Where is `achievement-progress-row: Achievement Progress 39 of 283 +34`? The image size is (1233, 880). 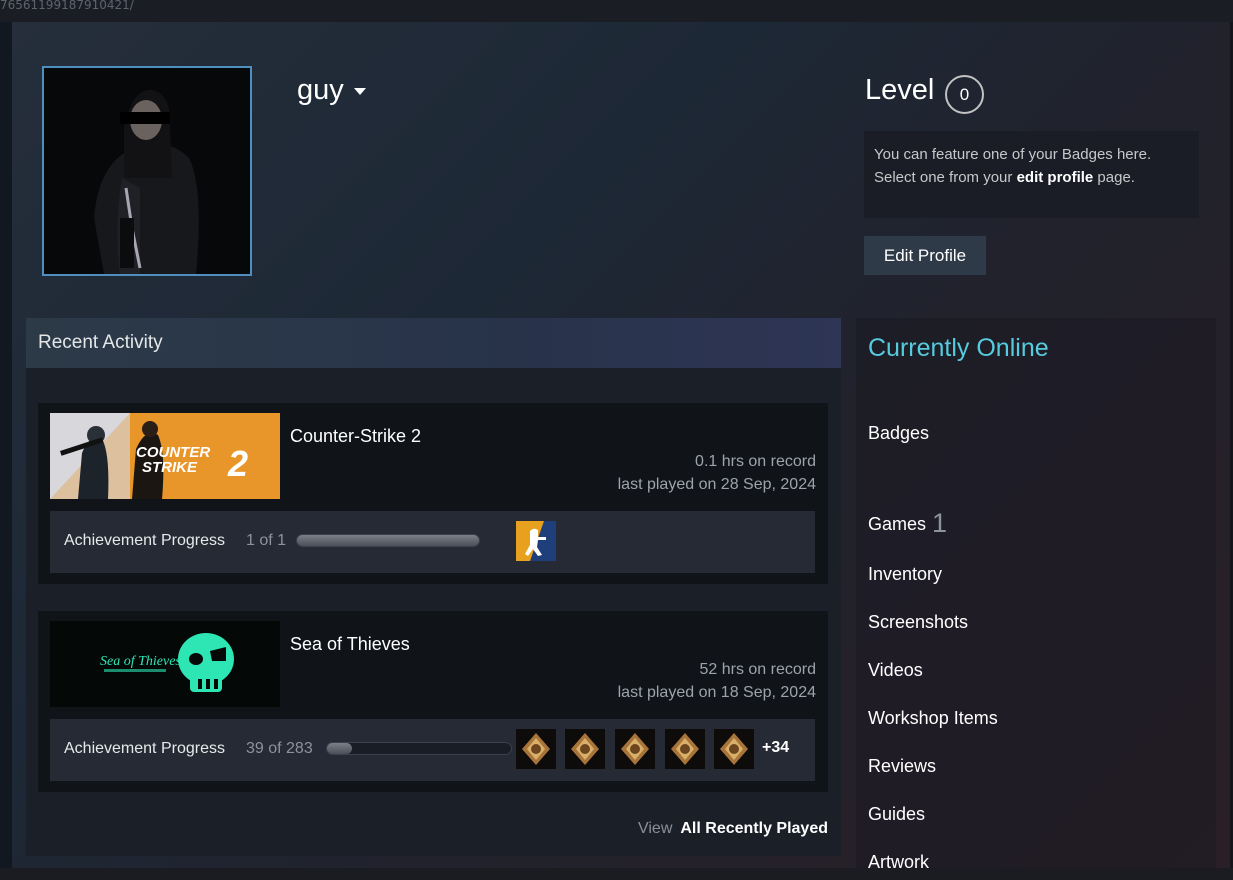
achievement-progress-row: Achievement Progress 39 of 283 +34 is located at coordinates (432, 750).